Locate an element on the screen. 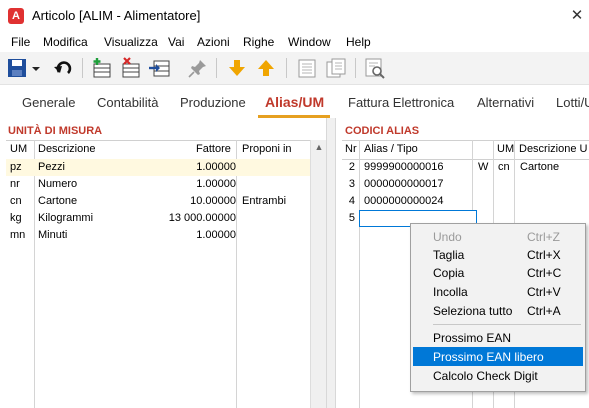  add-row-icon is located at coordinates (102, 68).